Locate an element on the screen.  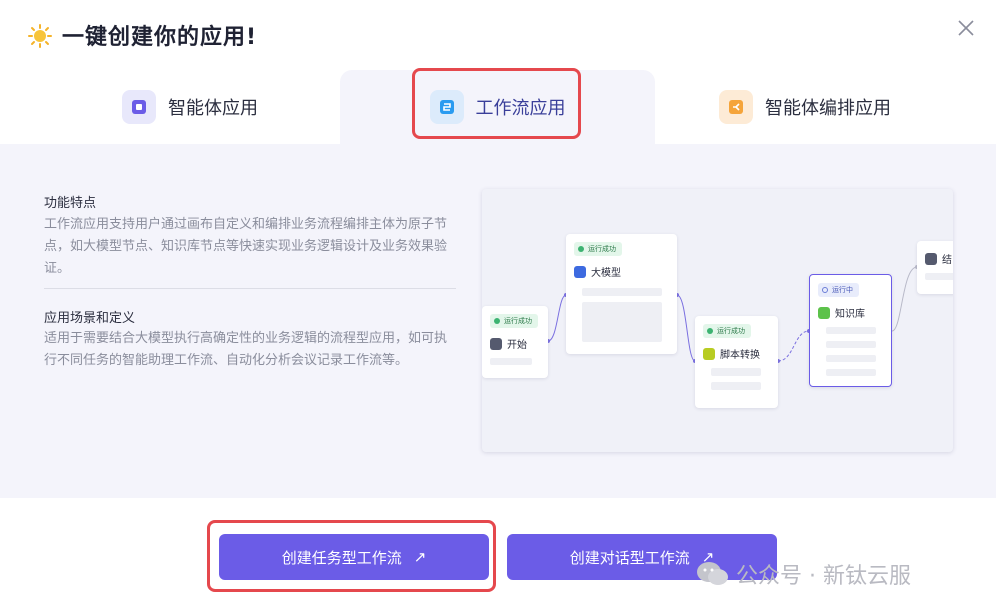
llm-node-icon is located at coordinates (580, 271).